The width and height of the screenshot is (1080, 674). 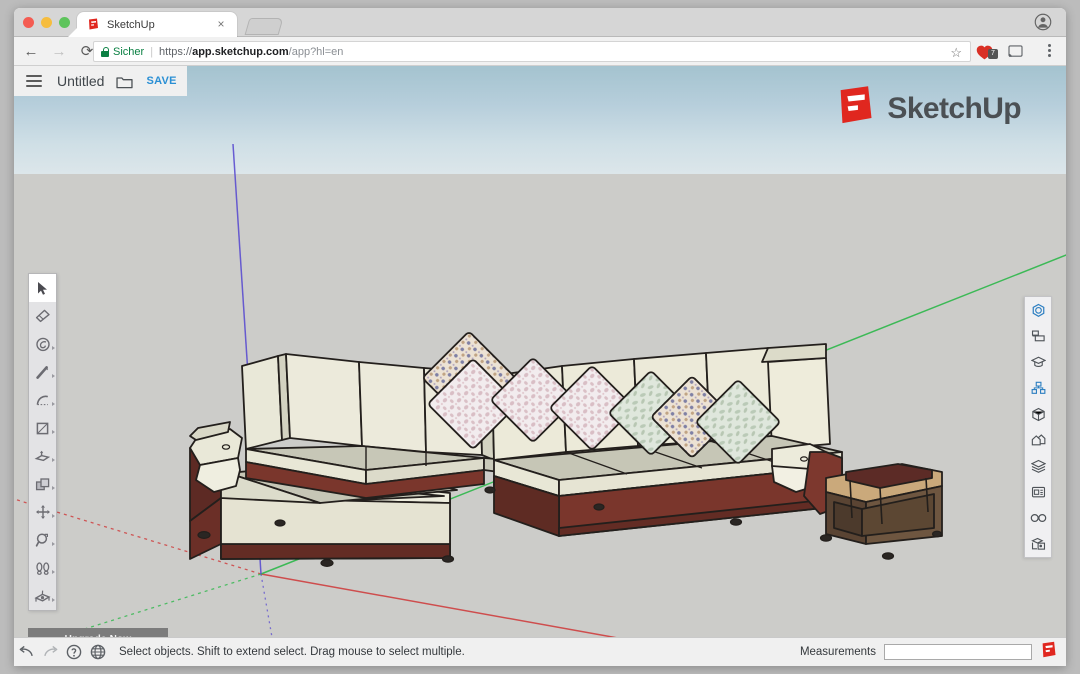 What do you see at coordinates (1038, 440) in the screenshot?
I see `tray-item-styles` at bounding box center [1038, 440].